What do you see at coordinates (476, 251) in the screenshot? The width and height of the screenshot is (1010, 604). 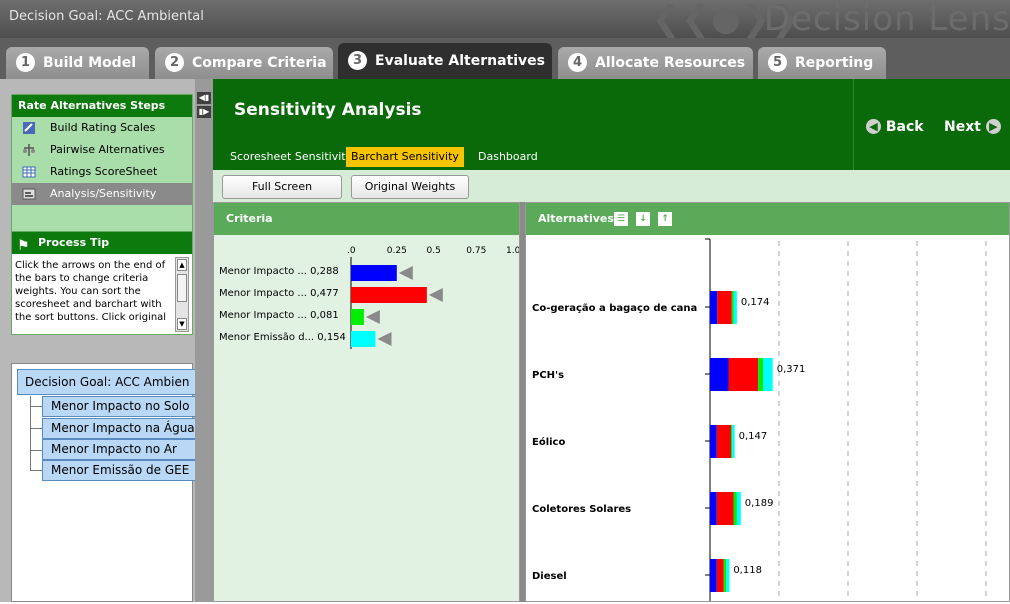 I see `criteria-axis-tick: 0.75` at bounding box center [476, 251].